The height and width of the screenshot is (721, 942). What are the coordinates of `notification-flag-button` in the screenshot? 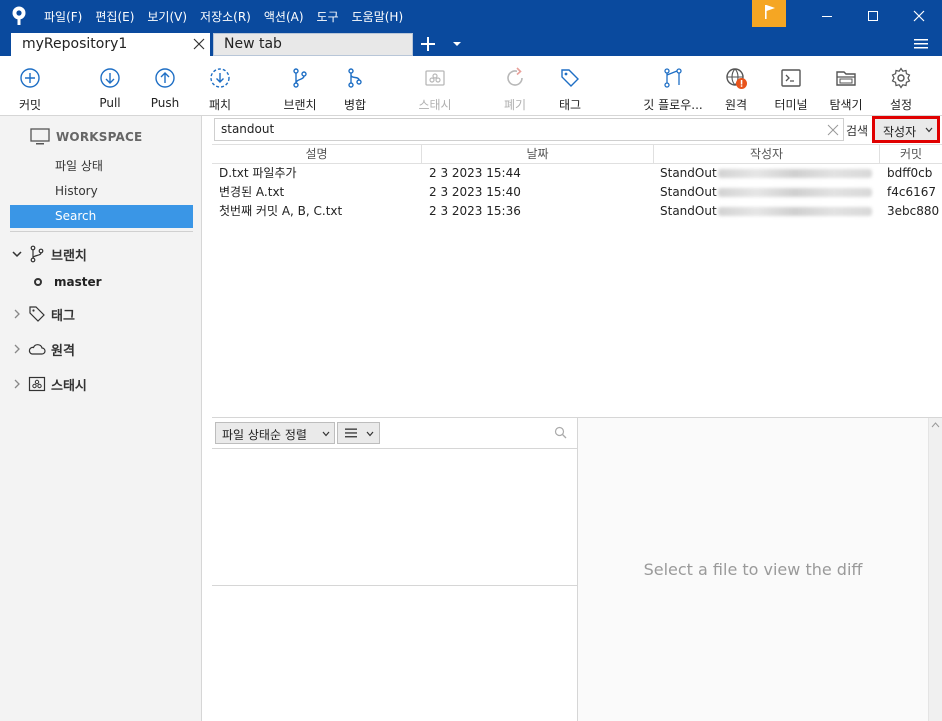 It's located at (769, 13).